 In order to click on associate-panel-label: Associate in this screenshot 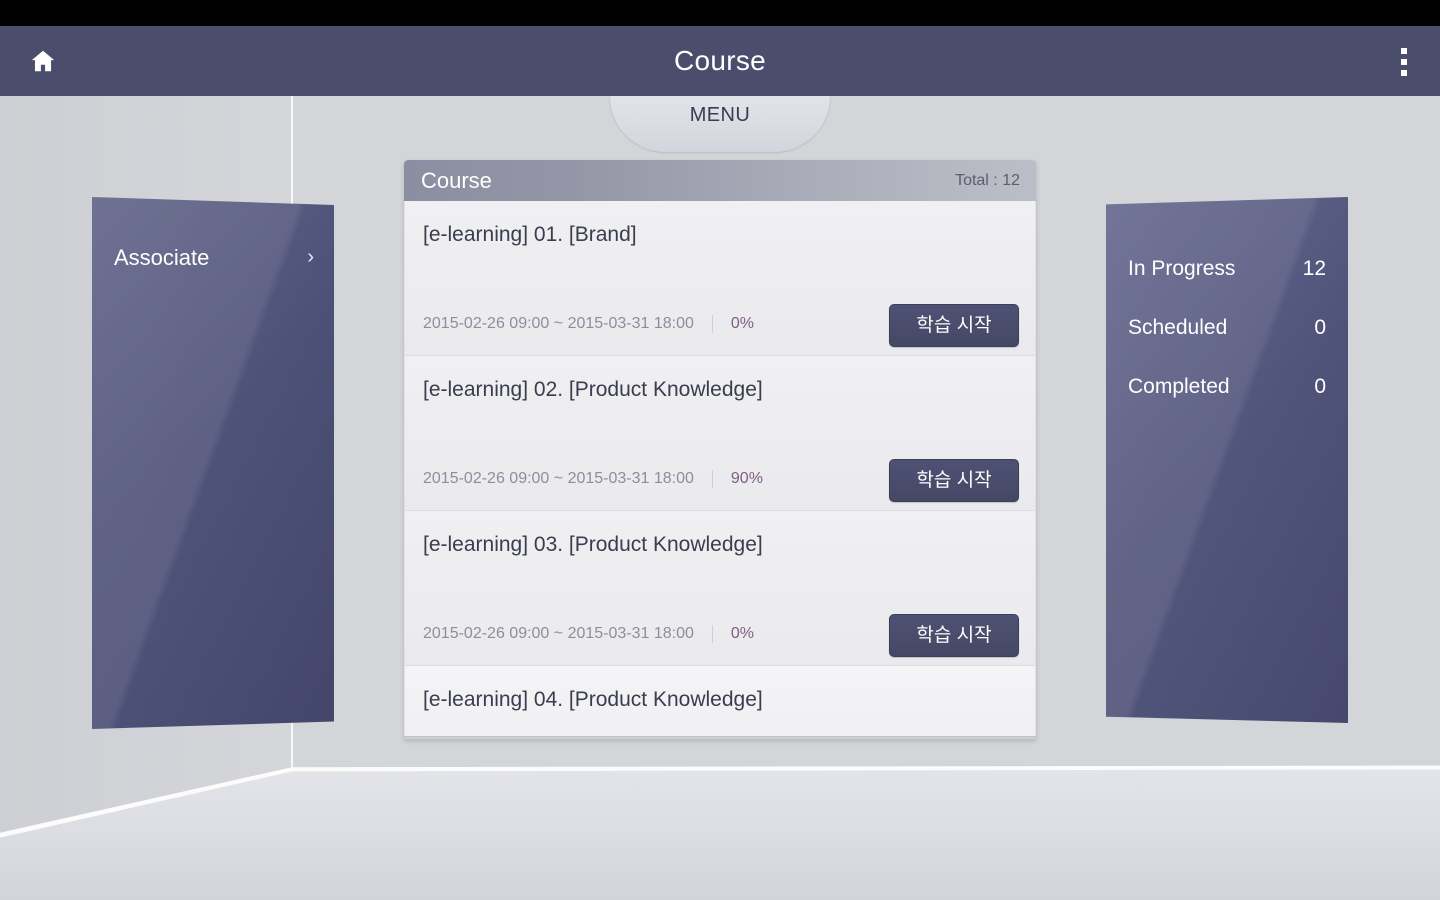, I will do `click(162, 257)`.